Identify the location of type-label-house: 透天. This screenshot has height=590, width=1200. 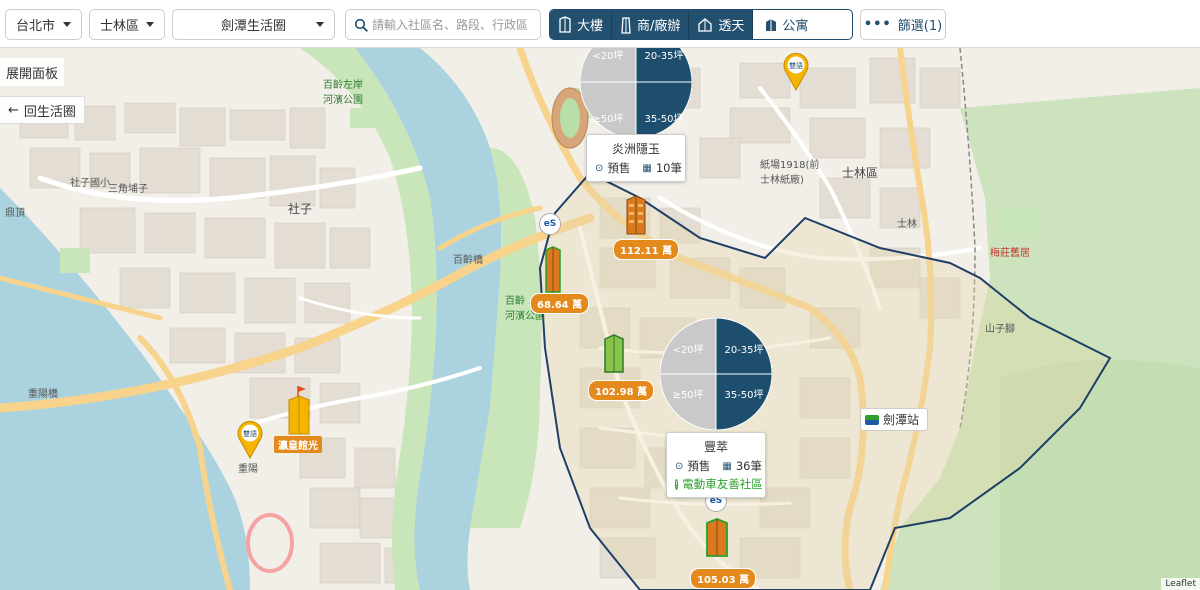
(731, 26).